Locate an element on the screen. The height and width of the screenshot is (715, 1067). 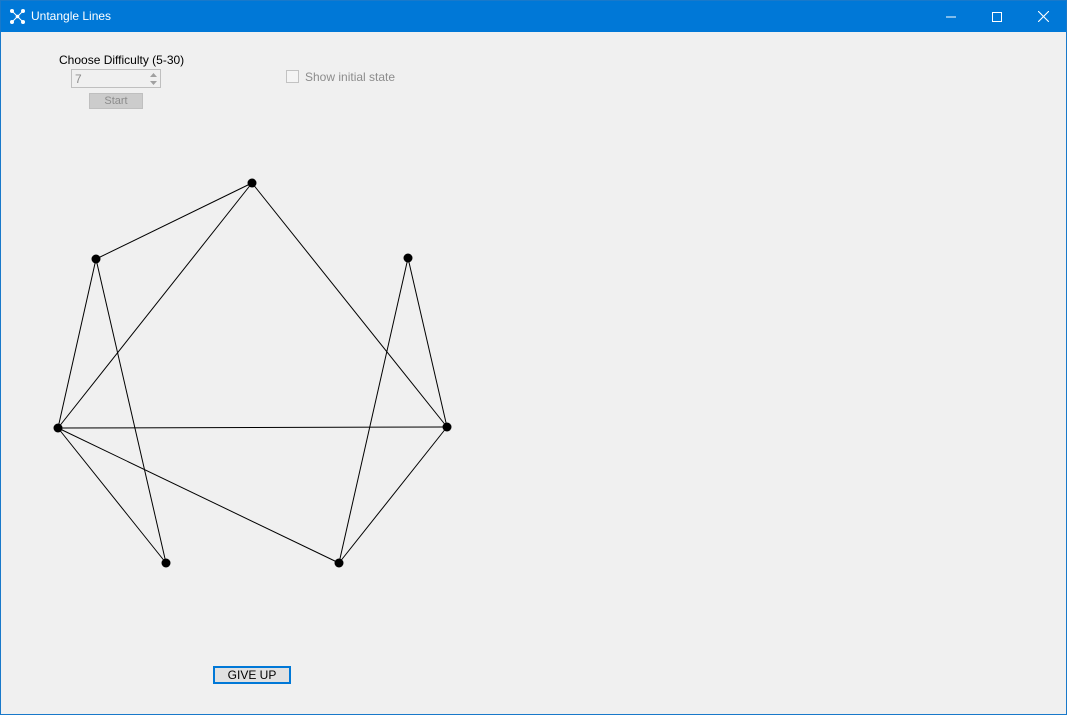
window-title: Untangle Lines is located at coordinates (71, 16).